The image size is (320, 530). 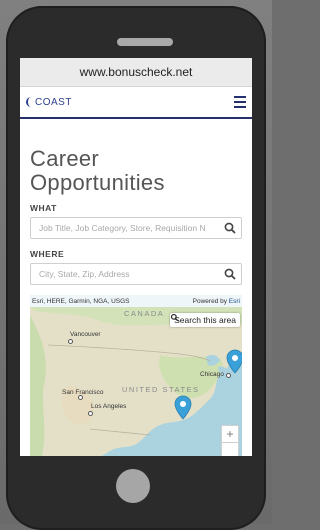 What do you see at coordinates (65, 158) in the screenshot?
I see `page-title-line1: Career` at bounding box center [65, 158].